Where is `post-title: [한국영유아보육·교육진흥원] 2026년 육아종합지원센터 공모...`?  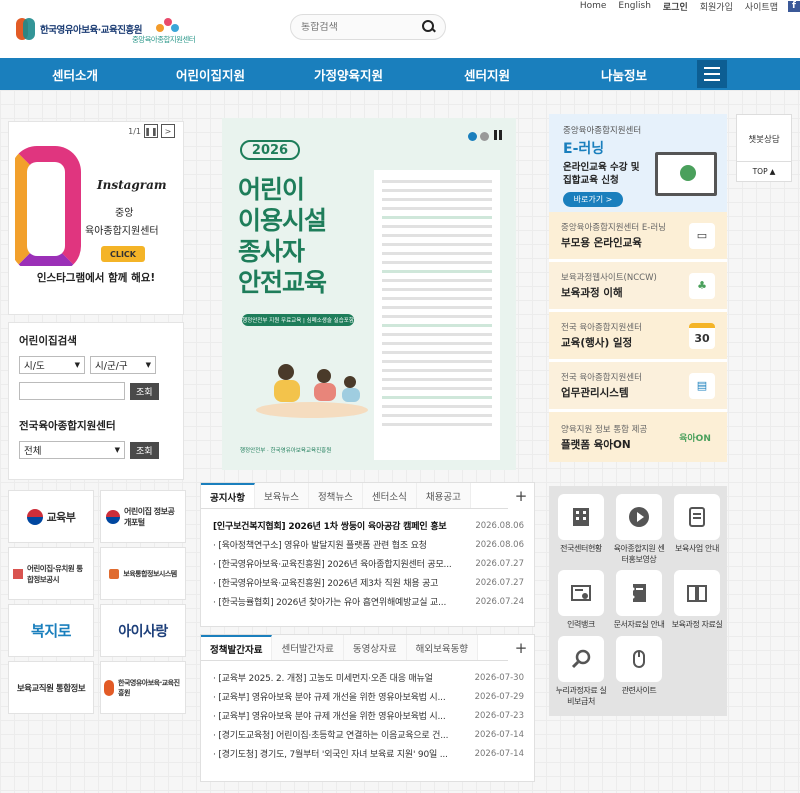
post-title: [한국영유아보육·교육진흥원] 2026년 육아종합지원센터 공모... is located at coordinates (339, 563).